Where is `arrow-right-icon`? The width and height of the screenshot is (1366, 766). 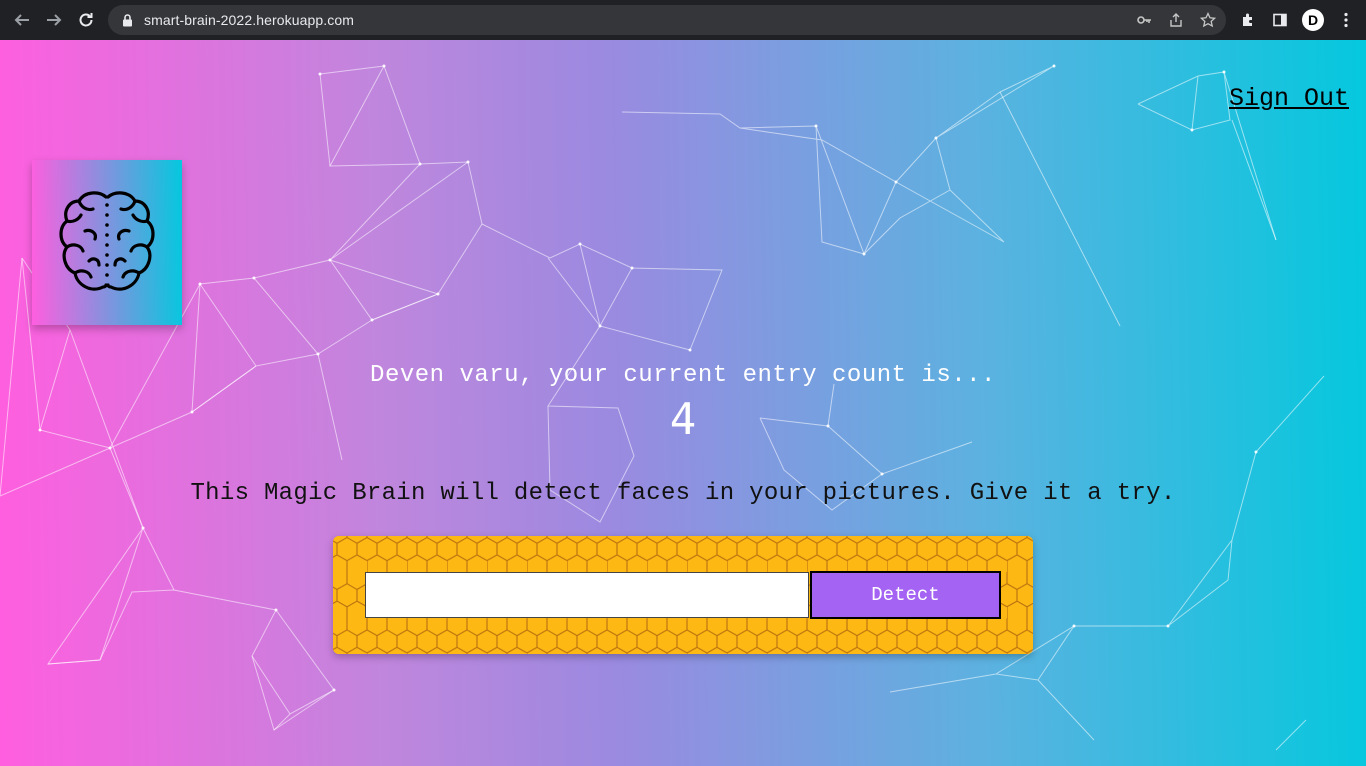 arrow-right-icon is located at coordinates (54, 20).